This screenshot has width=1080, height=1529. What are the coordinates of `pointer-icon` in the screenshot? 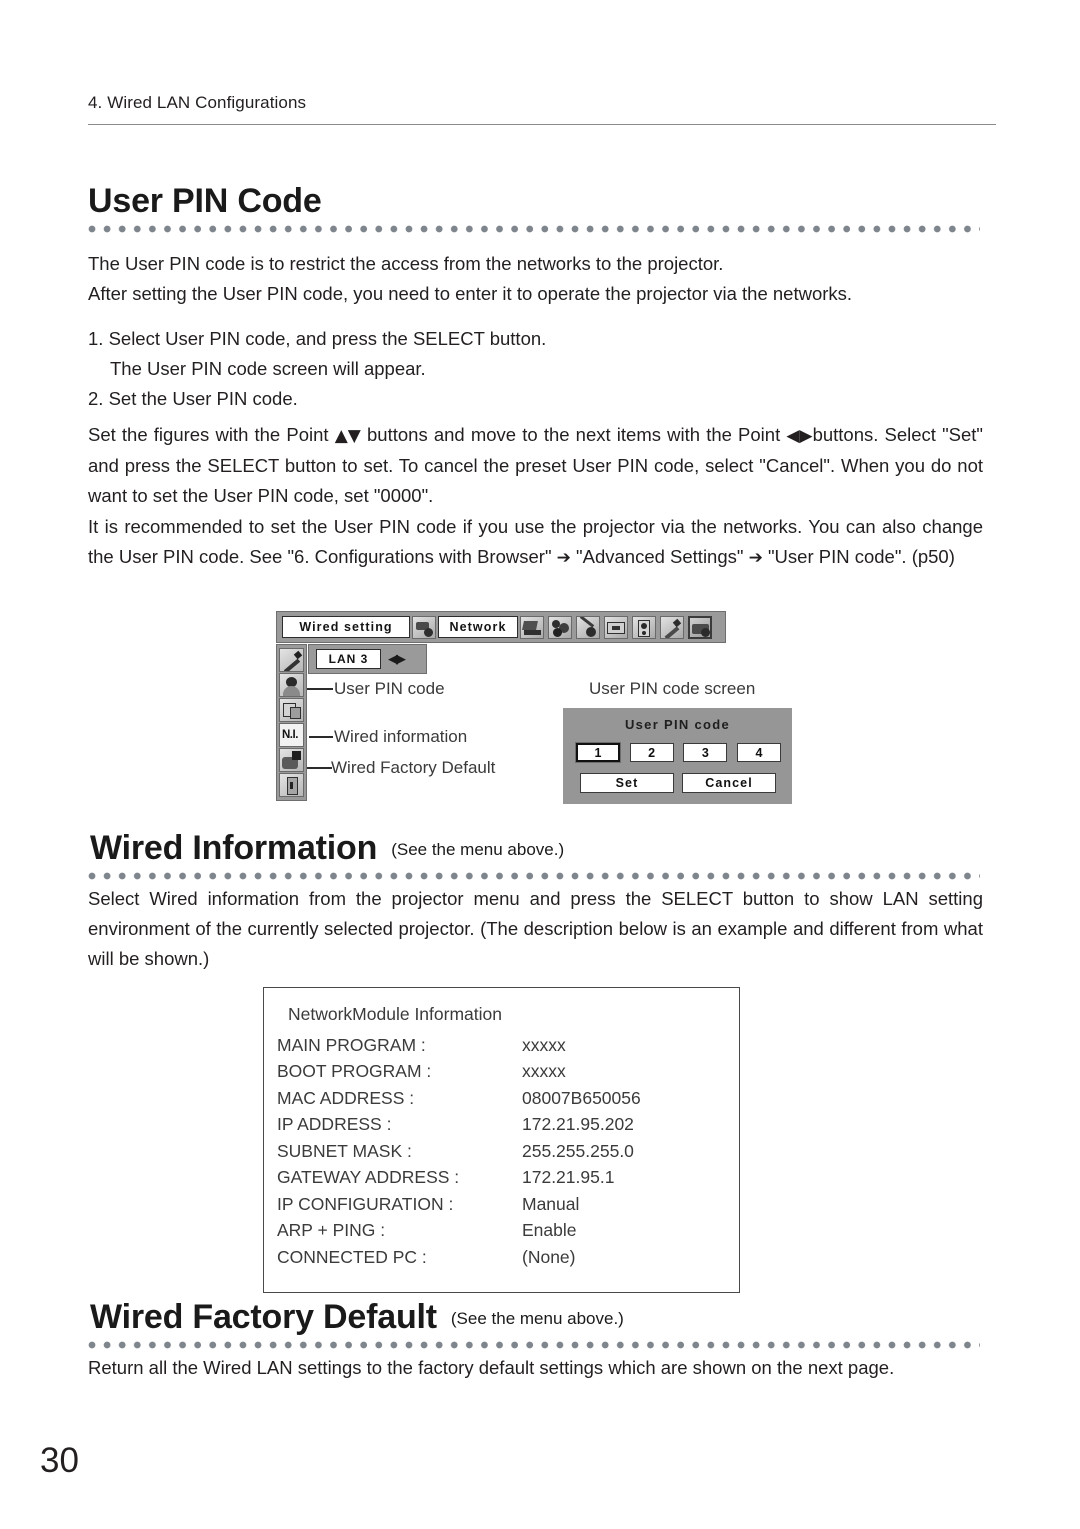 It's located at (672, 627).